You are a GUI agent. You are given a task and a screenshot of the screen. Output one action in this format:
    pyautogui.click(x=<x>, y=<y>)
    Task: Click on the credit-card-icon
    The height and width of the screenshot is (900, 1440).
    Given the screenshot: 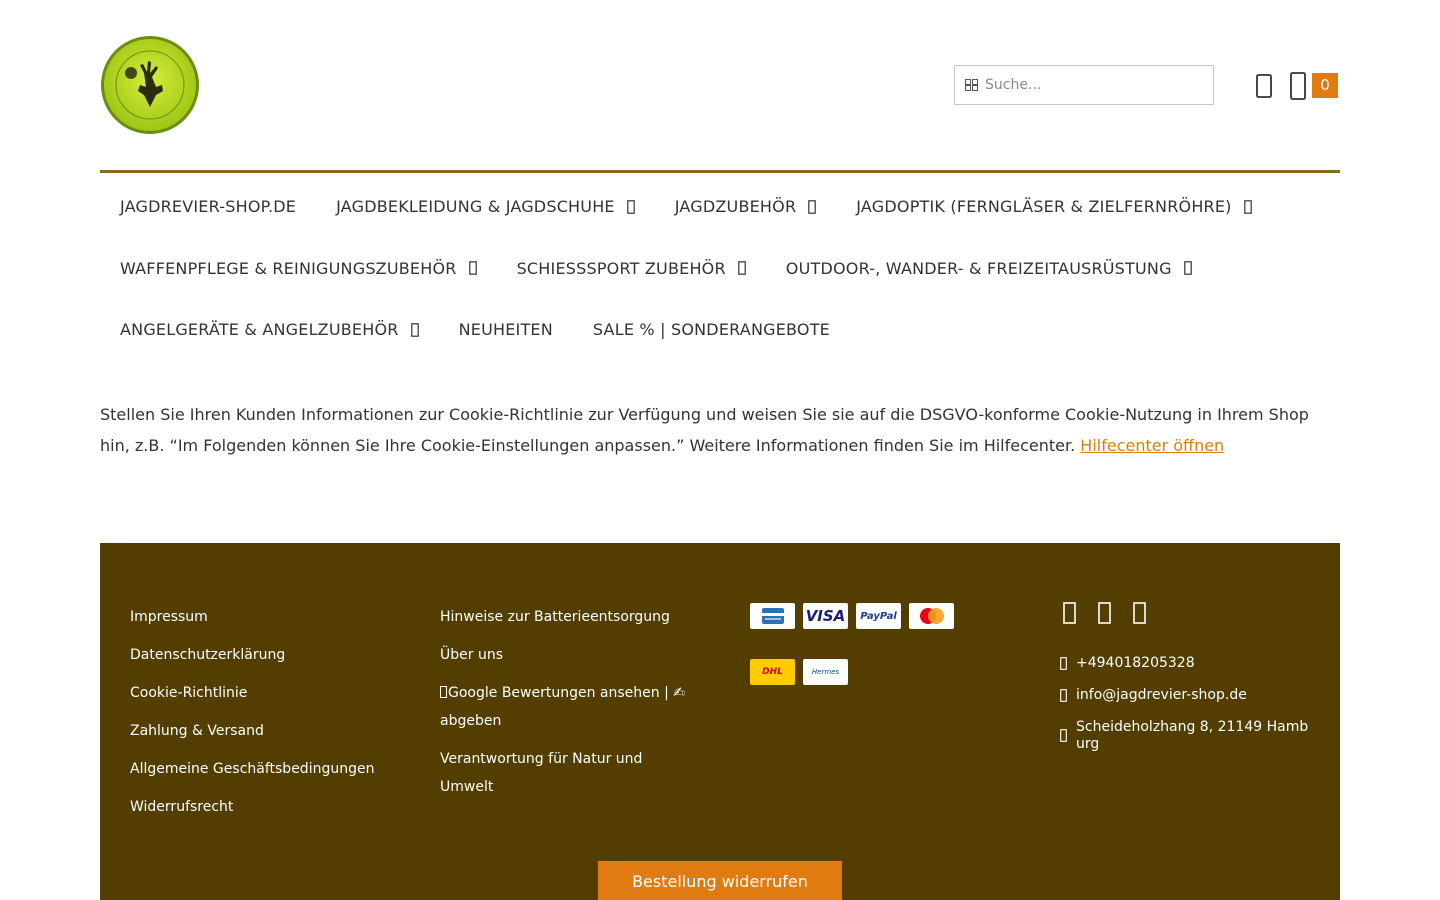 What is the action you would take?
    pyautogui.click(x=772, y=616)
    